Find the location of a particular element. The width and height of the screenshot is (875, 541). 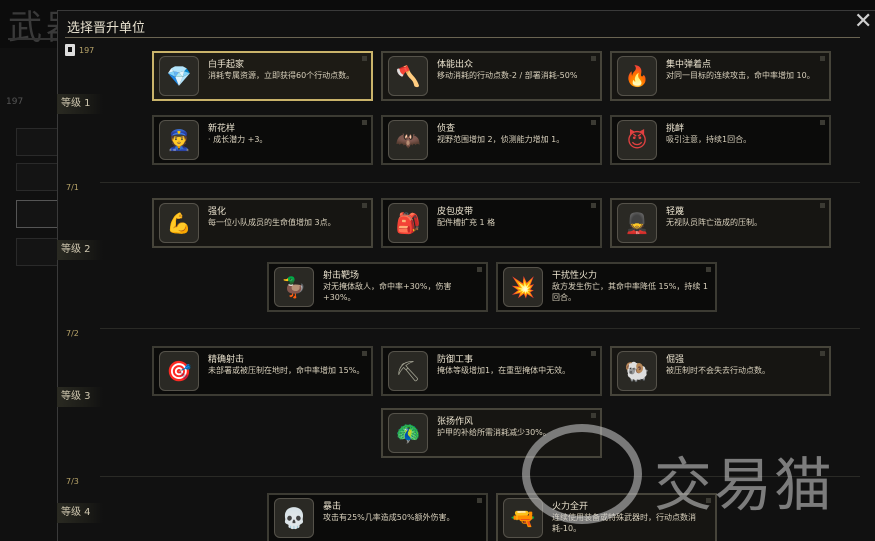

promotion-points: 197 is located at coordinates (79, 50).